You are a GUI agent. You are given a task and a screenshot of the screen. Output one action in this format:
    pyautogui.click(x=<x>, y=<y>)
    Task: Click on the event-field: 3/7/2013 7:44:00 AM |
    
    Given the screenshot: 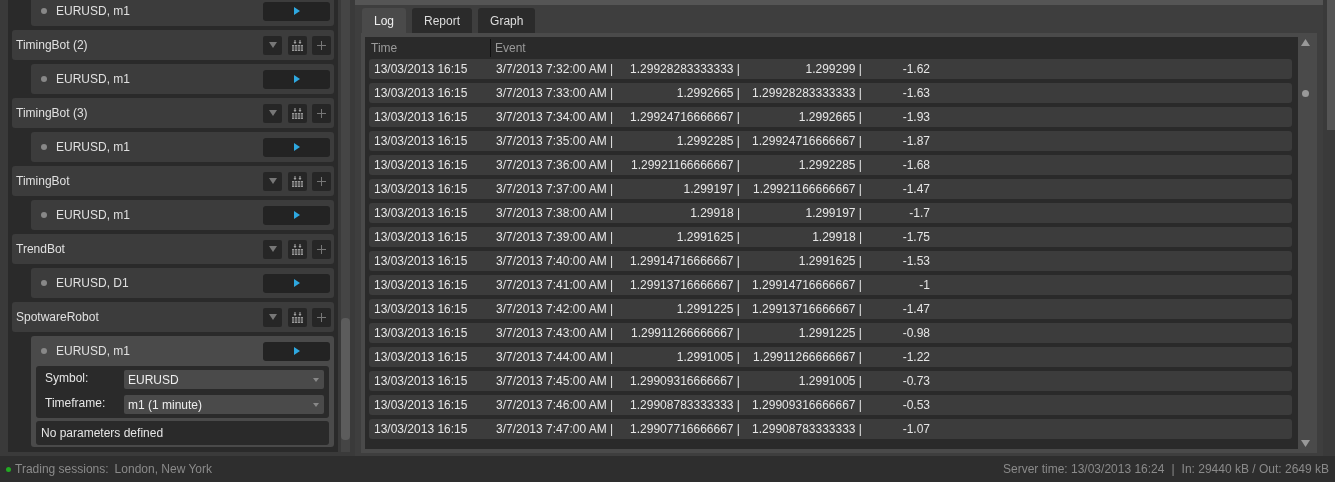 What is the action you would take?
    pyautogui.click(x=557, y=357)
    